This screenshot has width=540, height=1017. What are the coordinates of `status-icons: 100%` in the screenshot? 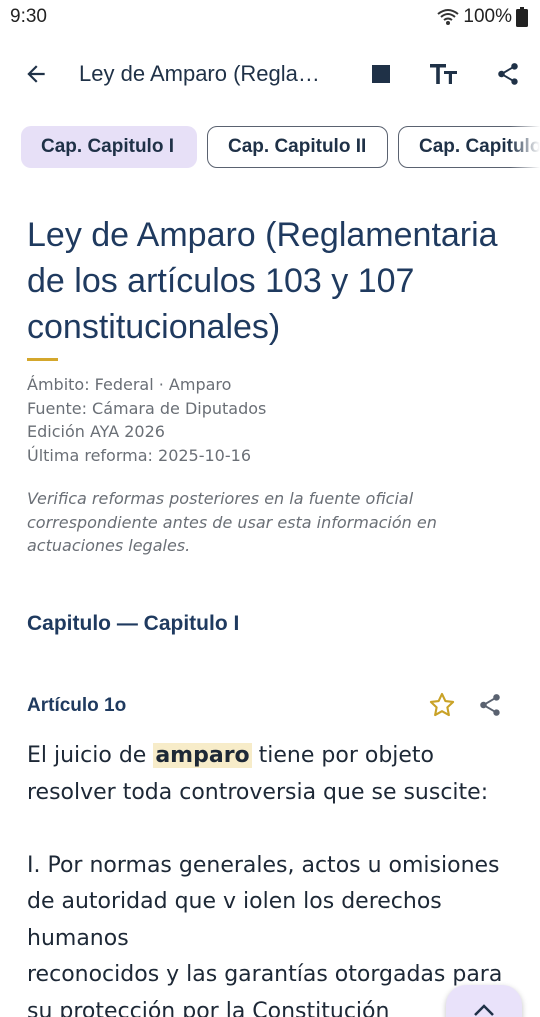 It's located at (482, 17).